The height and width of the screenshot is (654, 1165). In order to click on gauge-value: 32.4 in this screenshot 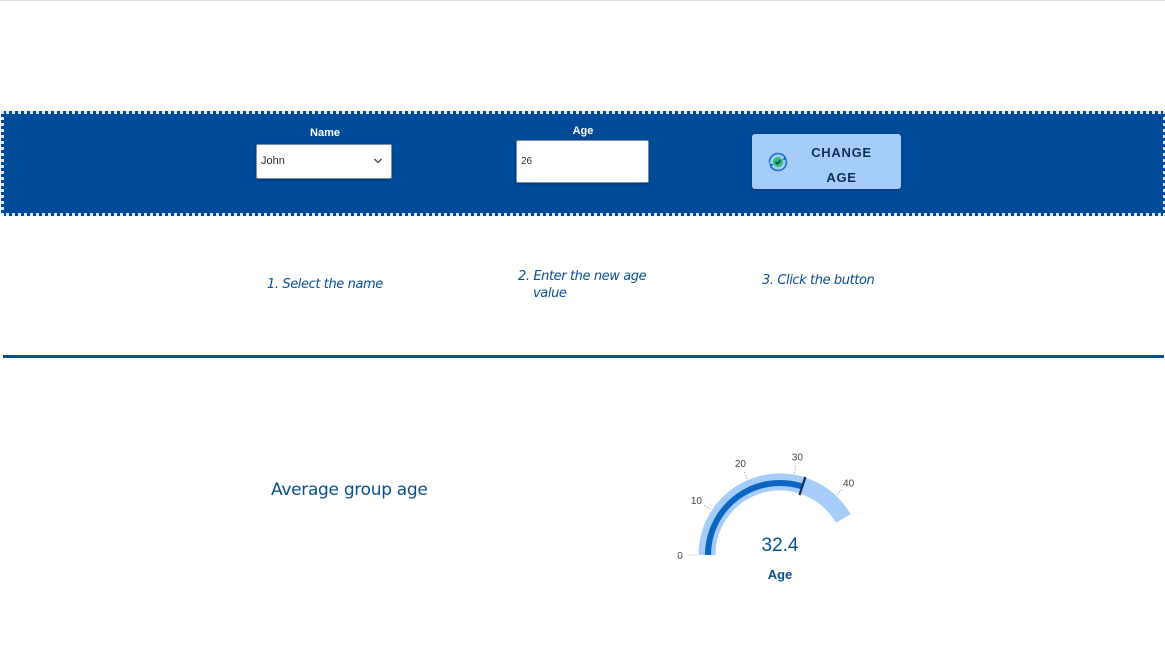, I will do `click(780, 545)`.